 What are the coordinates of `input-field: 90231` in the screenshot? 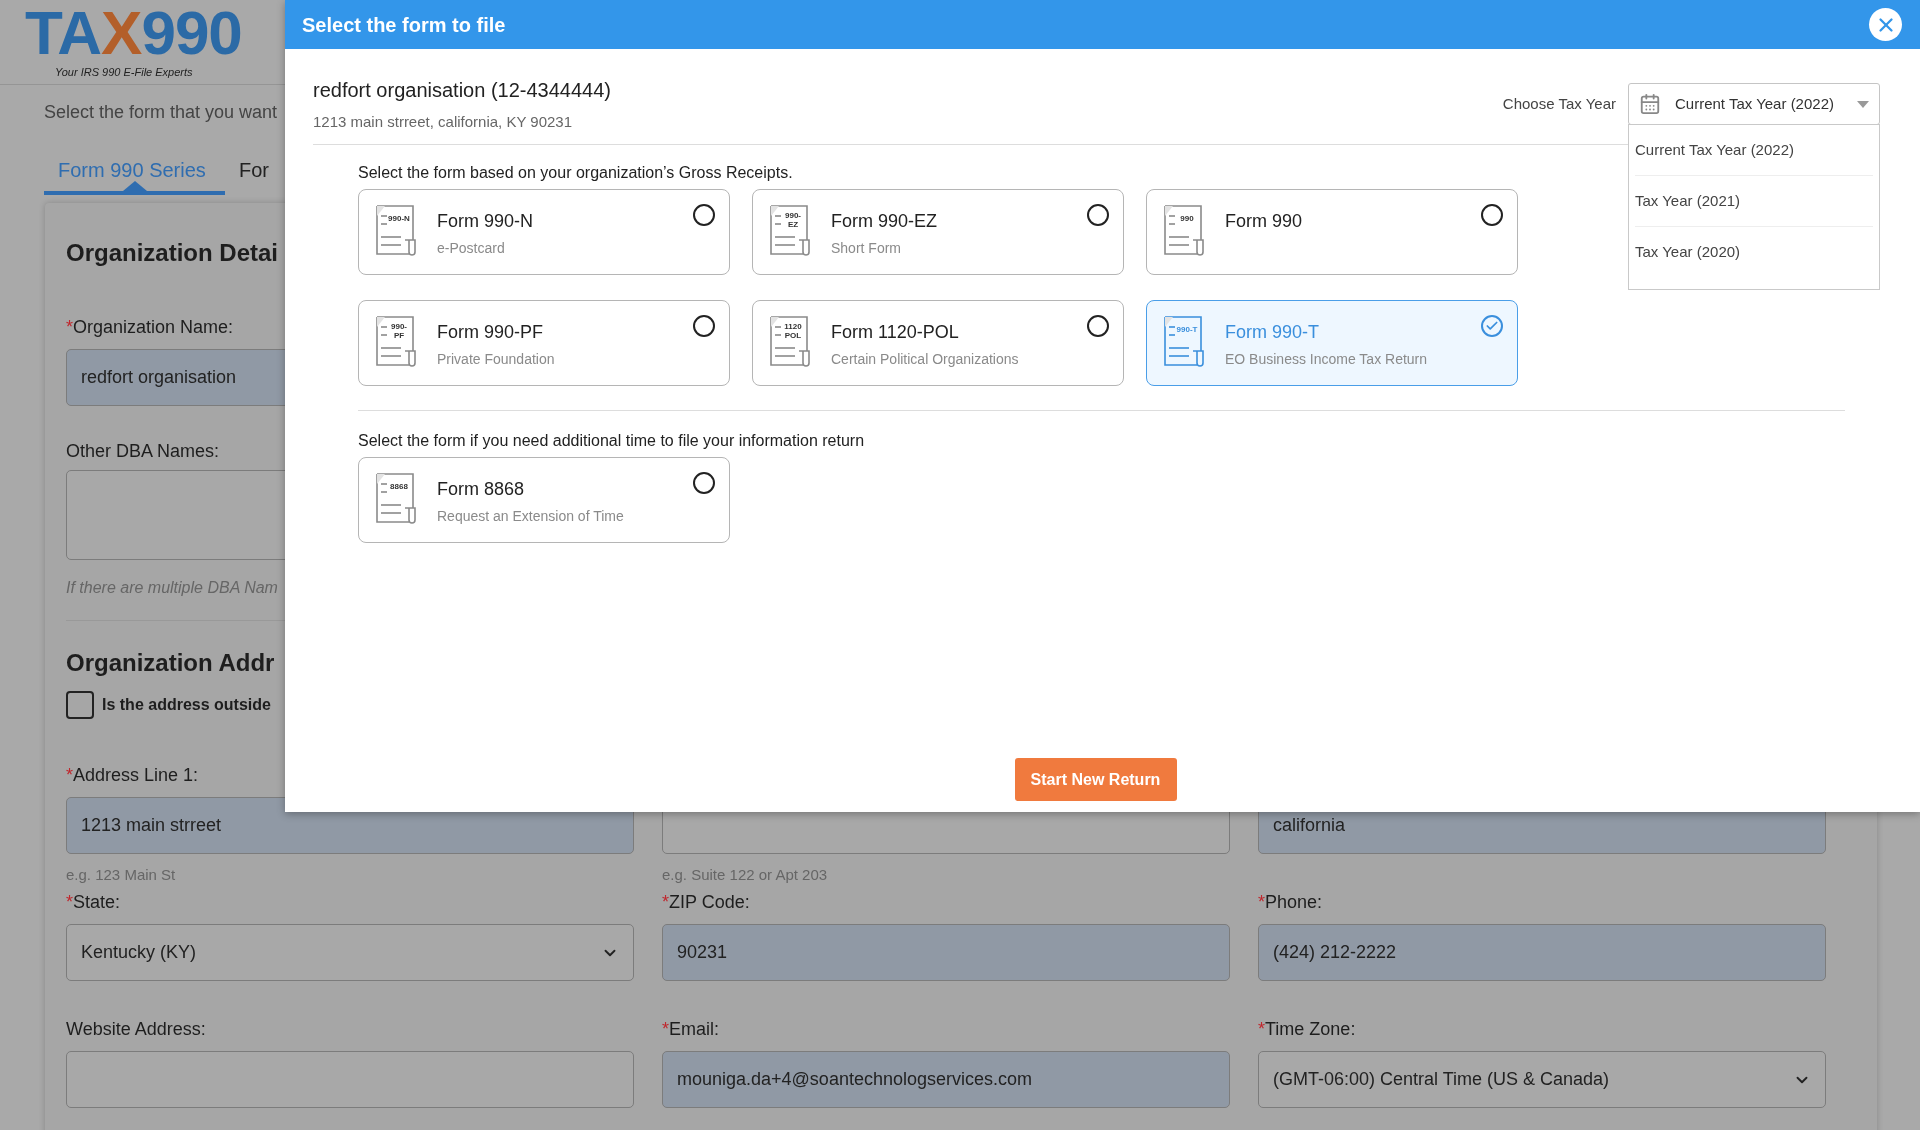 It's located at (946, 952).